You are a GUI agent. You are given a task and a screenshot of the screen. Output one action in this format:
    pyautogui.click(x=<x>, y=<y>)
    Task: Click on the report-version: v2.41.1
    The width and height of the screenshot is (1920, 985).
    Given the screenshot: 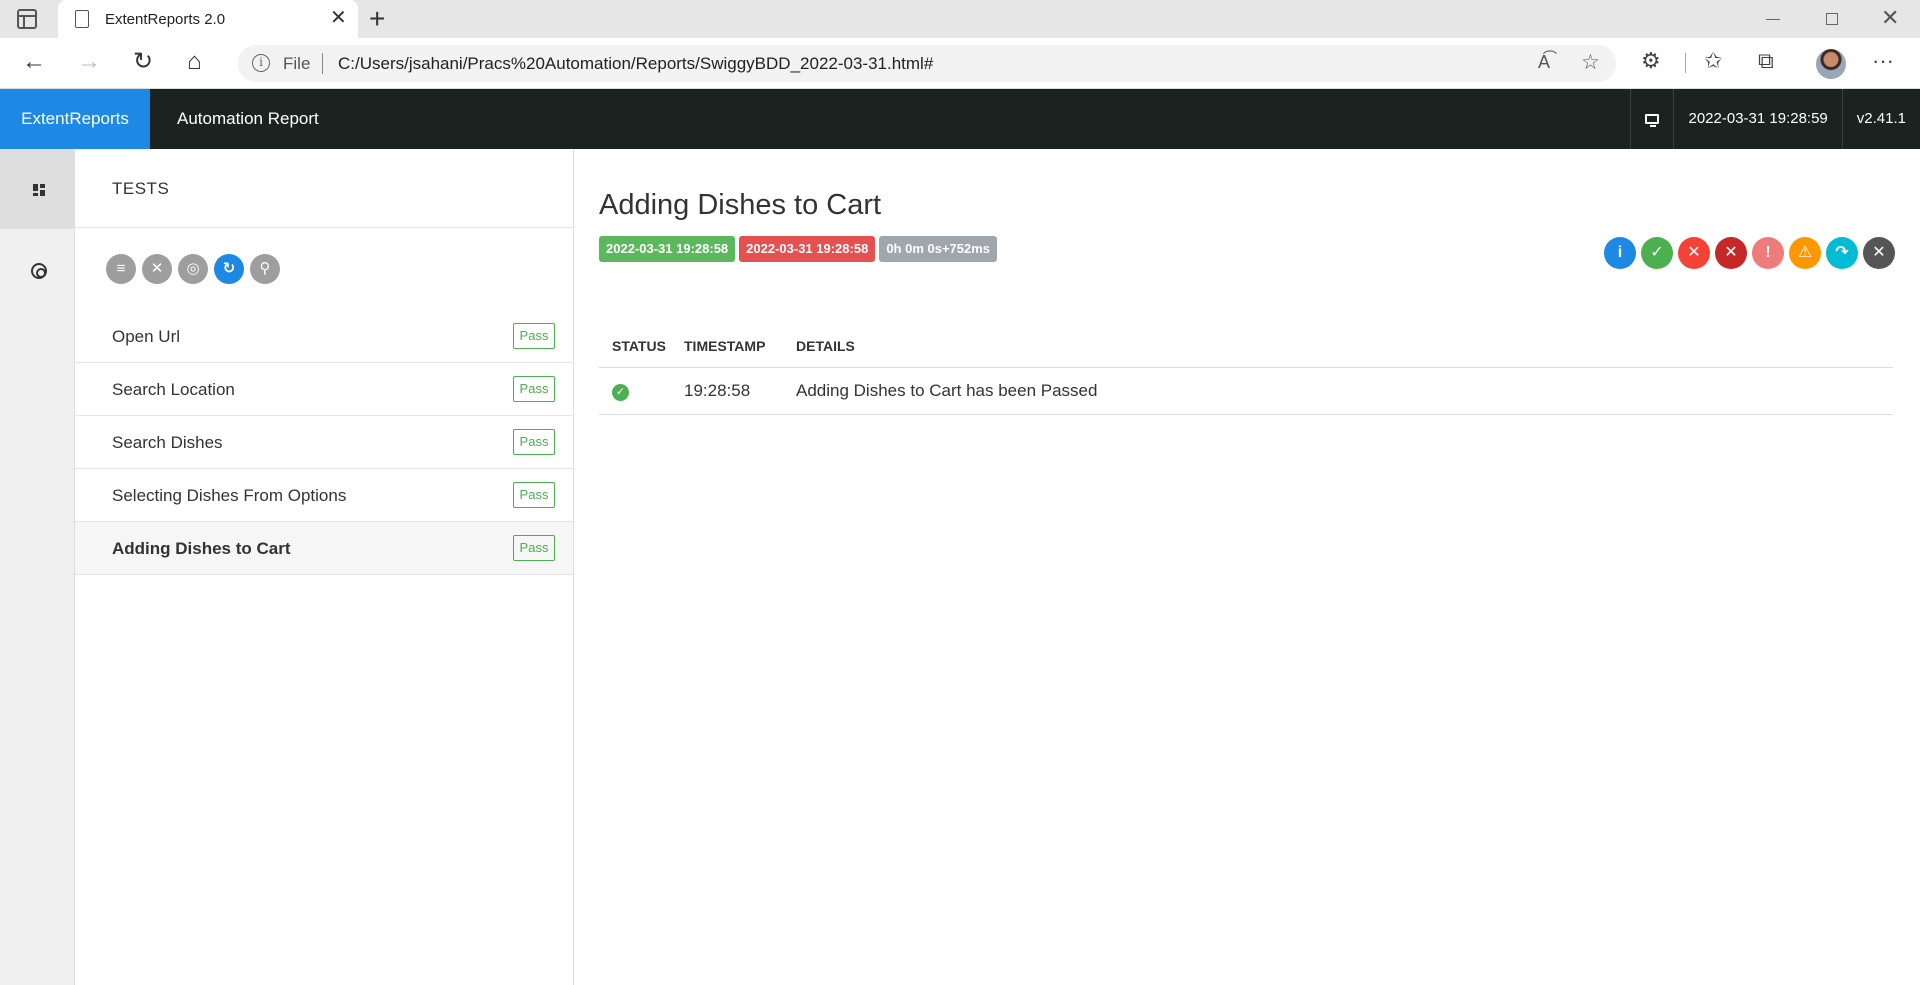 What is the action you would take?
    pyautogui.click(x=1880, y=119)
    